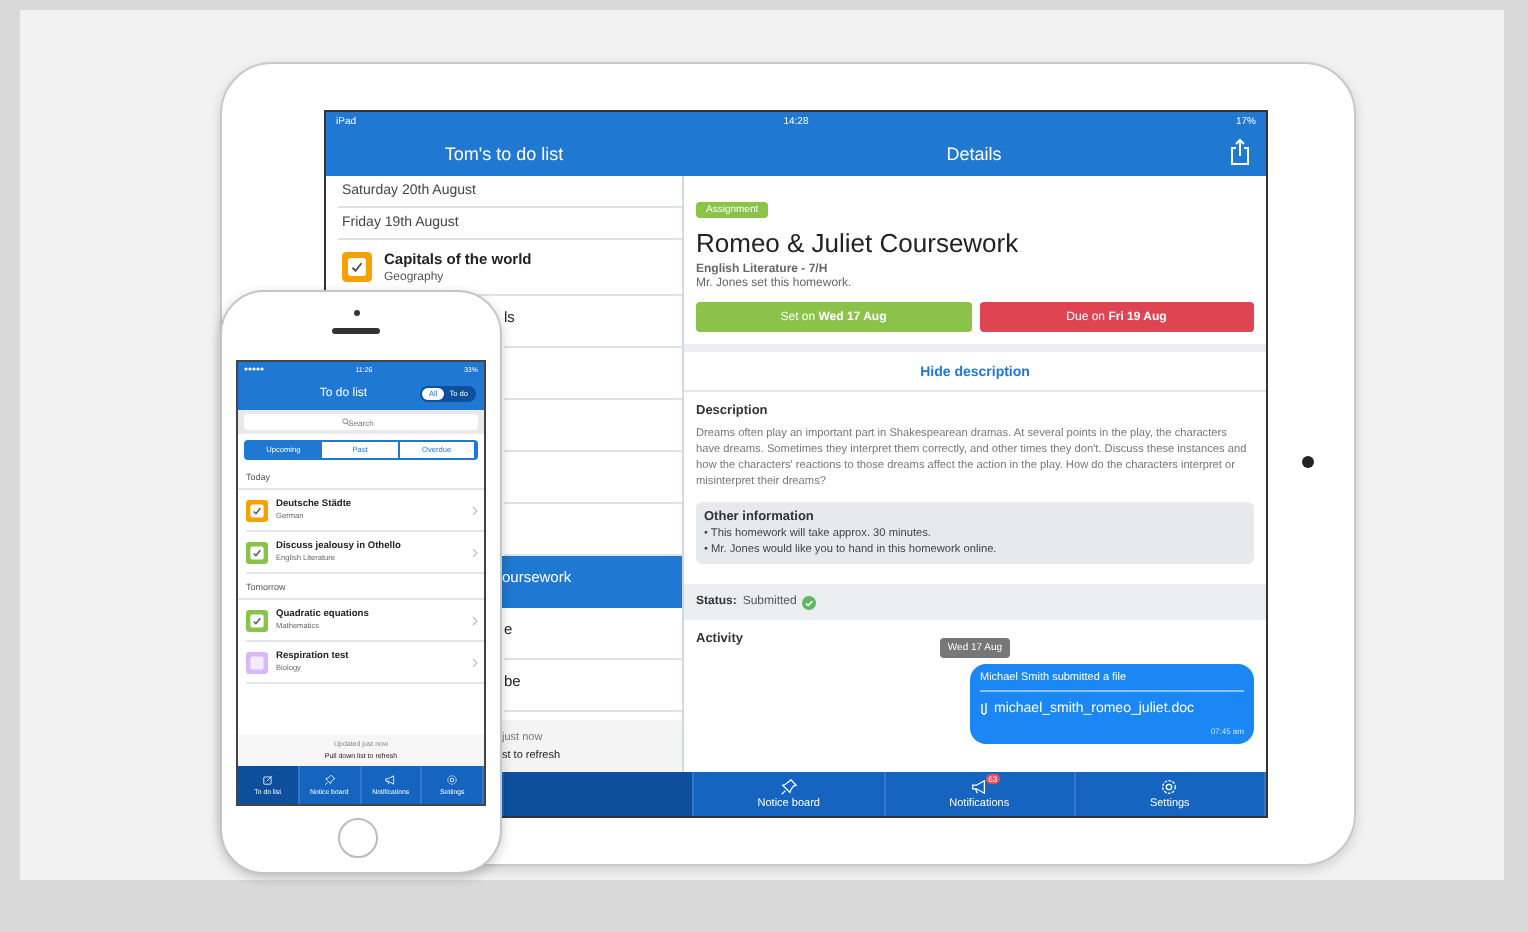 The width and height of the screenshot is (1528, 932). I want to click on tab-button, so click(599, 794).